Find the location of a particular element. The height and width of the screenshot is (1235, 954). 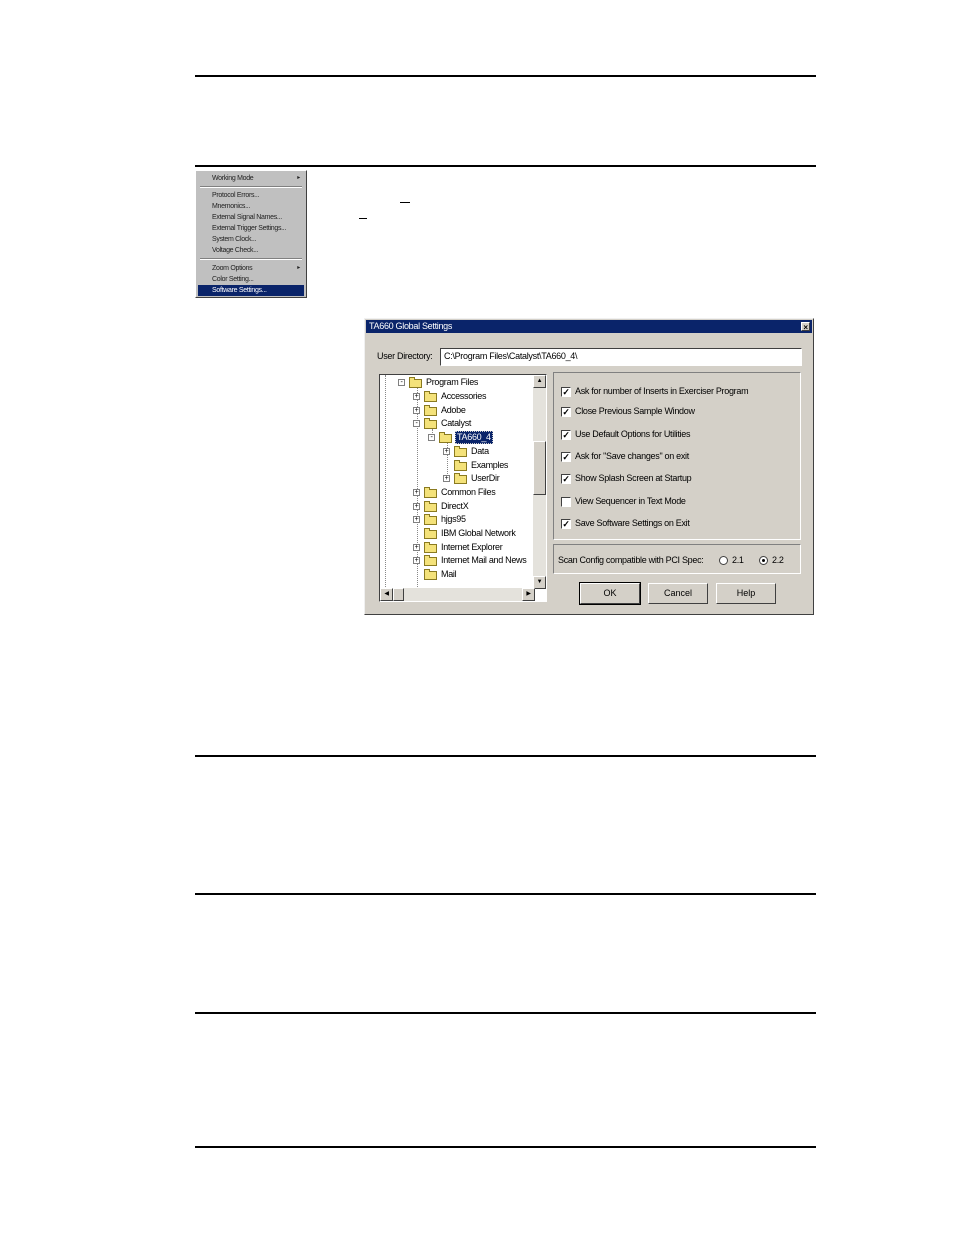

menu-item-working-mode: Working Mode ▸ is located at coordinates (258, 178).